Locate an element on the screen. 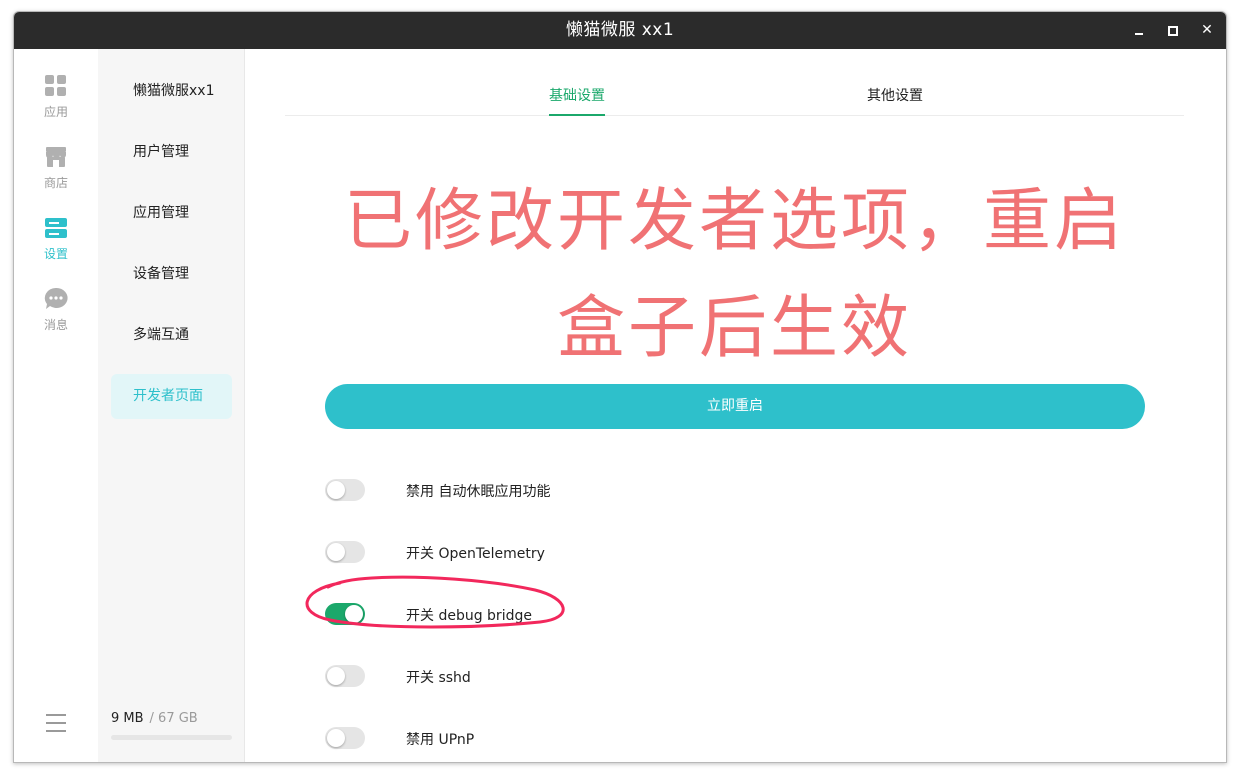 Image resolution: width=1239 pixels, height=778 pixels. restart-now-button: 立即重启 is located at coordinates (735, 406).